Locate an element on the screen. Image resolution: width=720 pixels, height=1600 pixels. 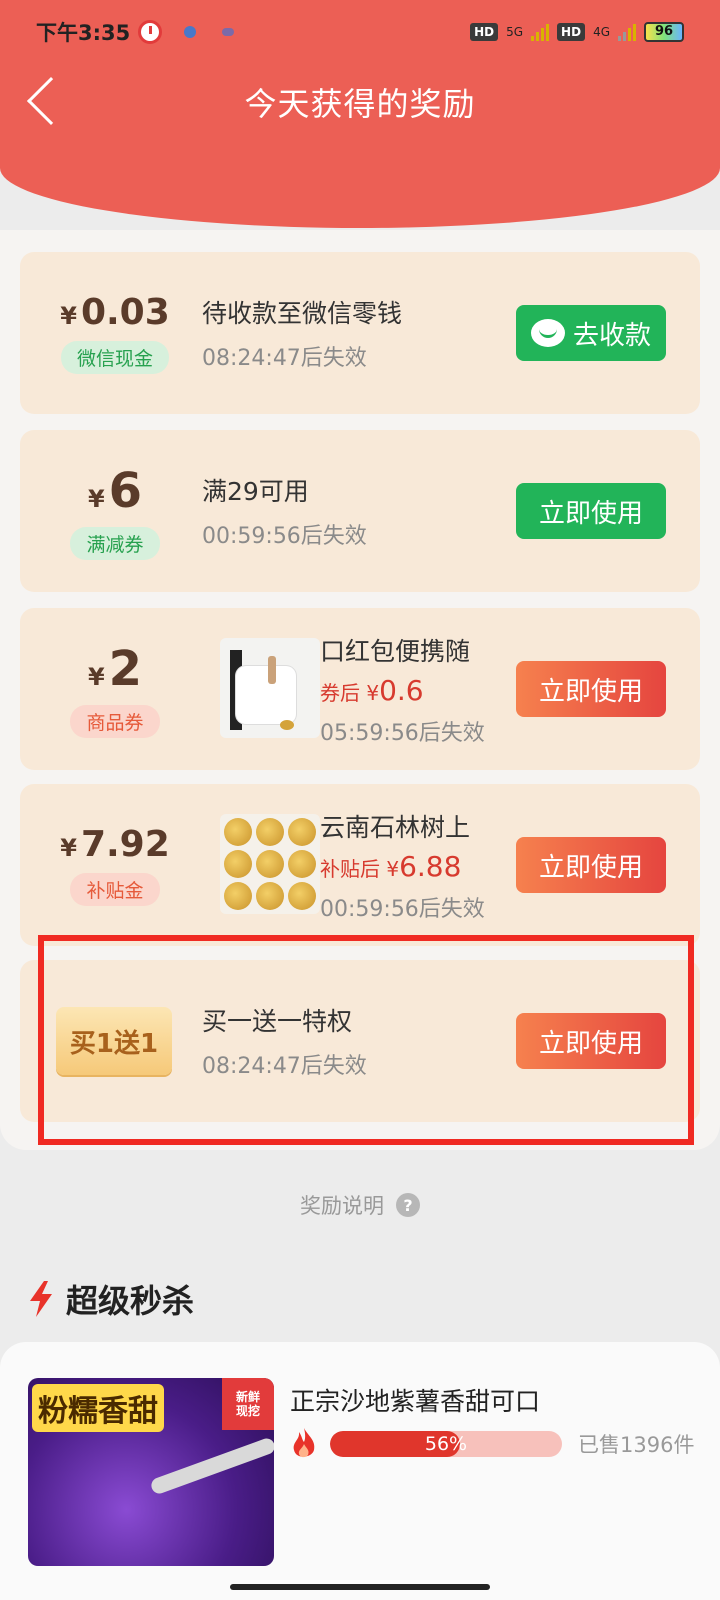
status-right: HD 5G HD 4G 96 is located at coordinates (577, 32).